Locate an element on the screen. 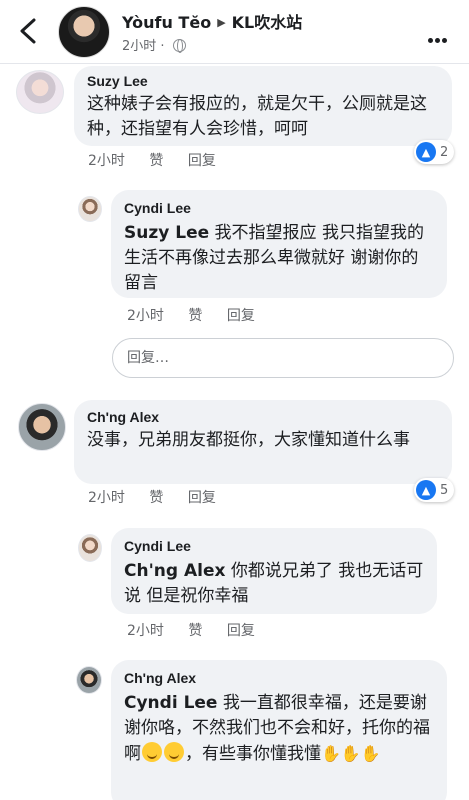 The image size is (469, 800). clapping-hands-icon: ✋✋✋ is located at coordinates (351, 753).